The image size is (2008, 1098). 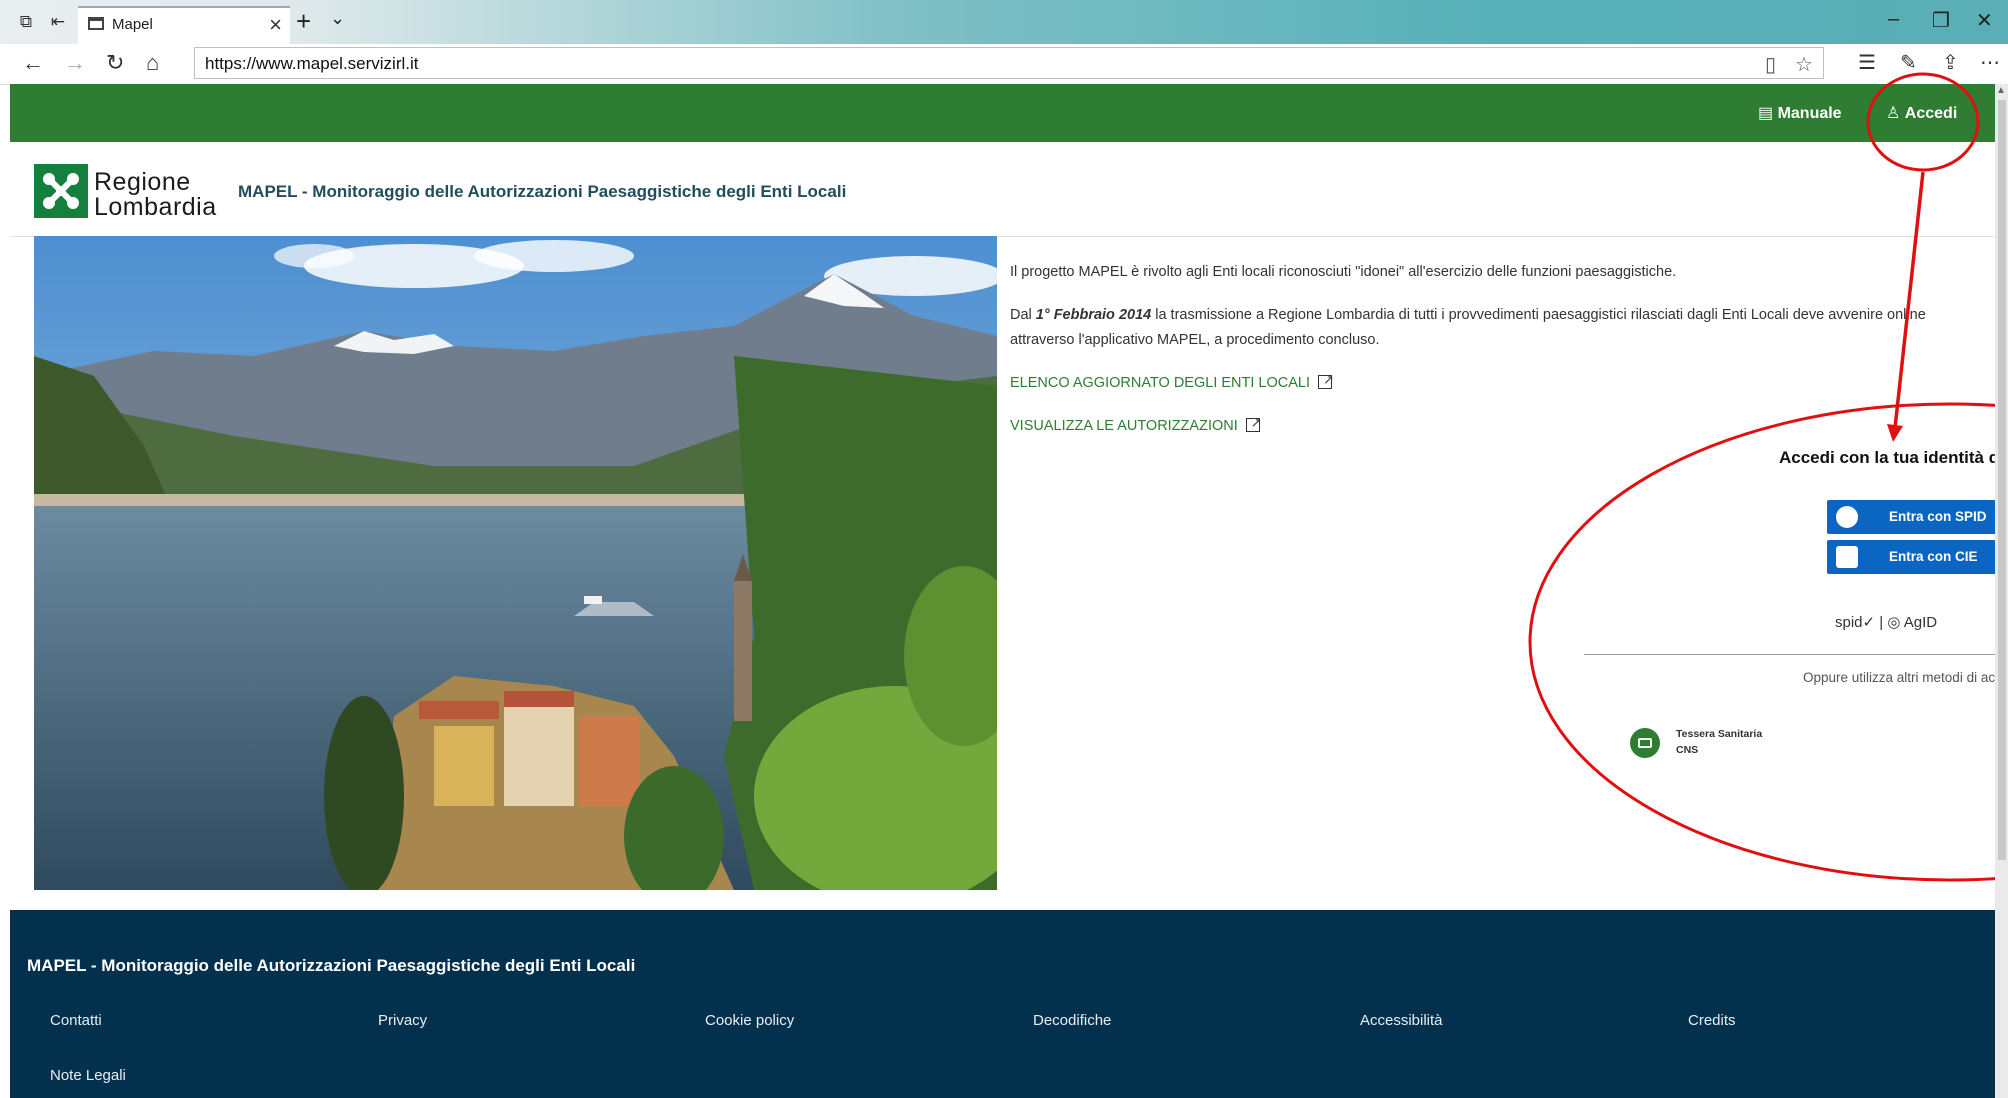 I want to click on manual-label: Manuale, so click(x=1809, y=113).